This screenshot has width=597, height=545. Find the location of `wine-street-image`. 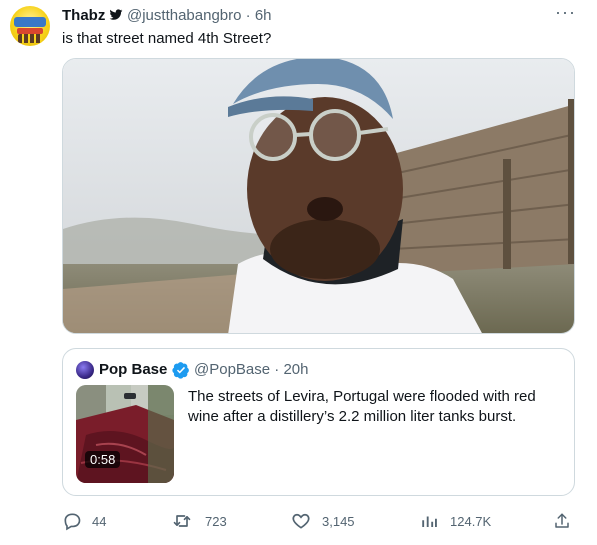

wine-street-image is located at coordinates (125, 434).